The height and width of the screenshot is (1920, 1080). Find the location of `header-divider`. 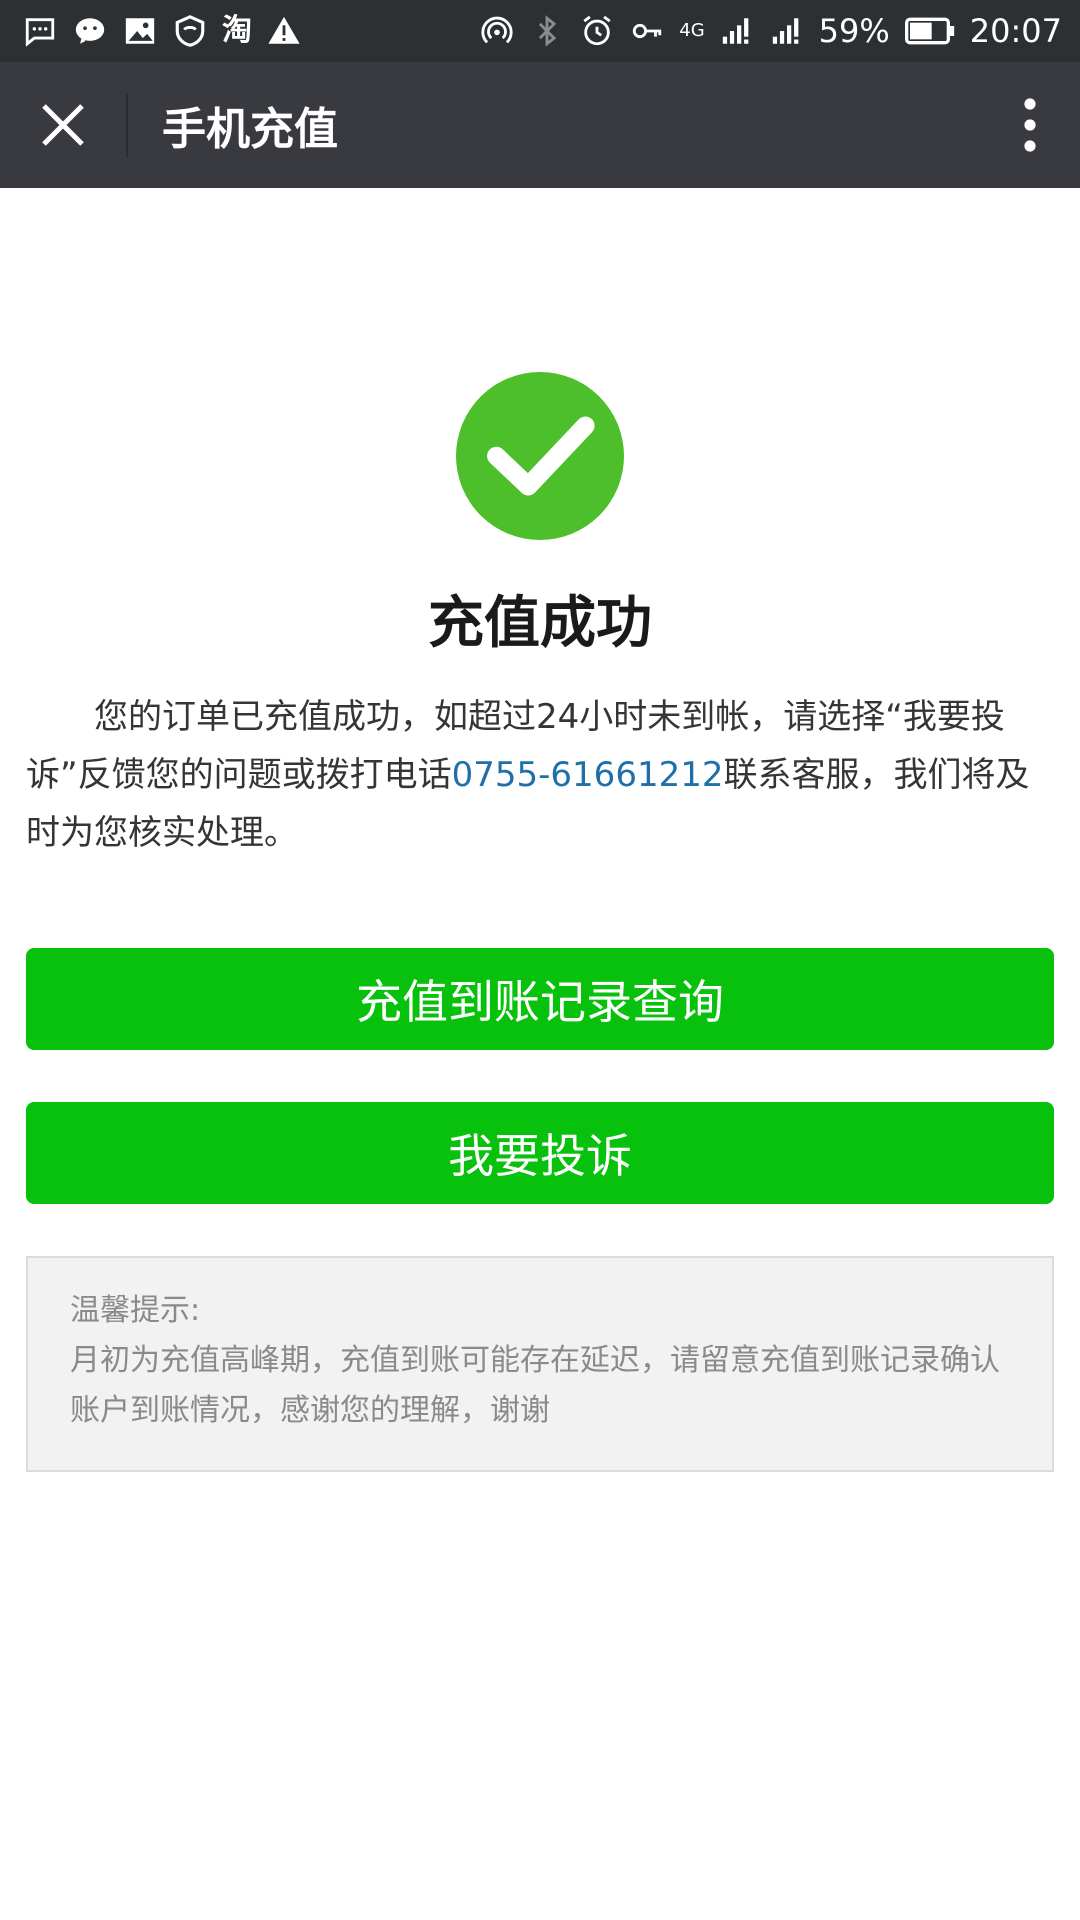

header-divider is located at coordinates (127, 125).